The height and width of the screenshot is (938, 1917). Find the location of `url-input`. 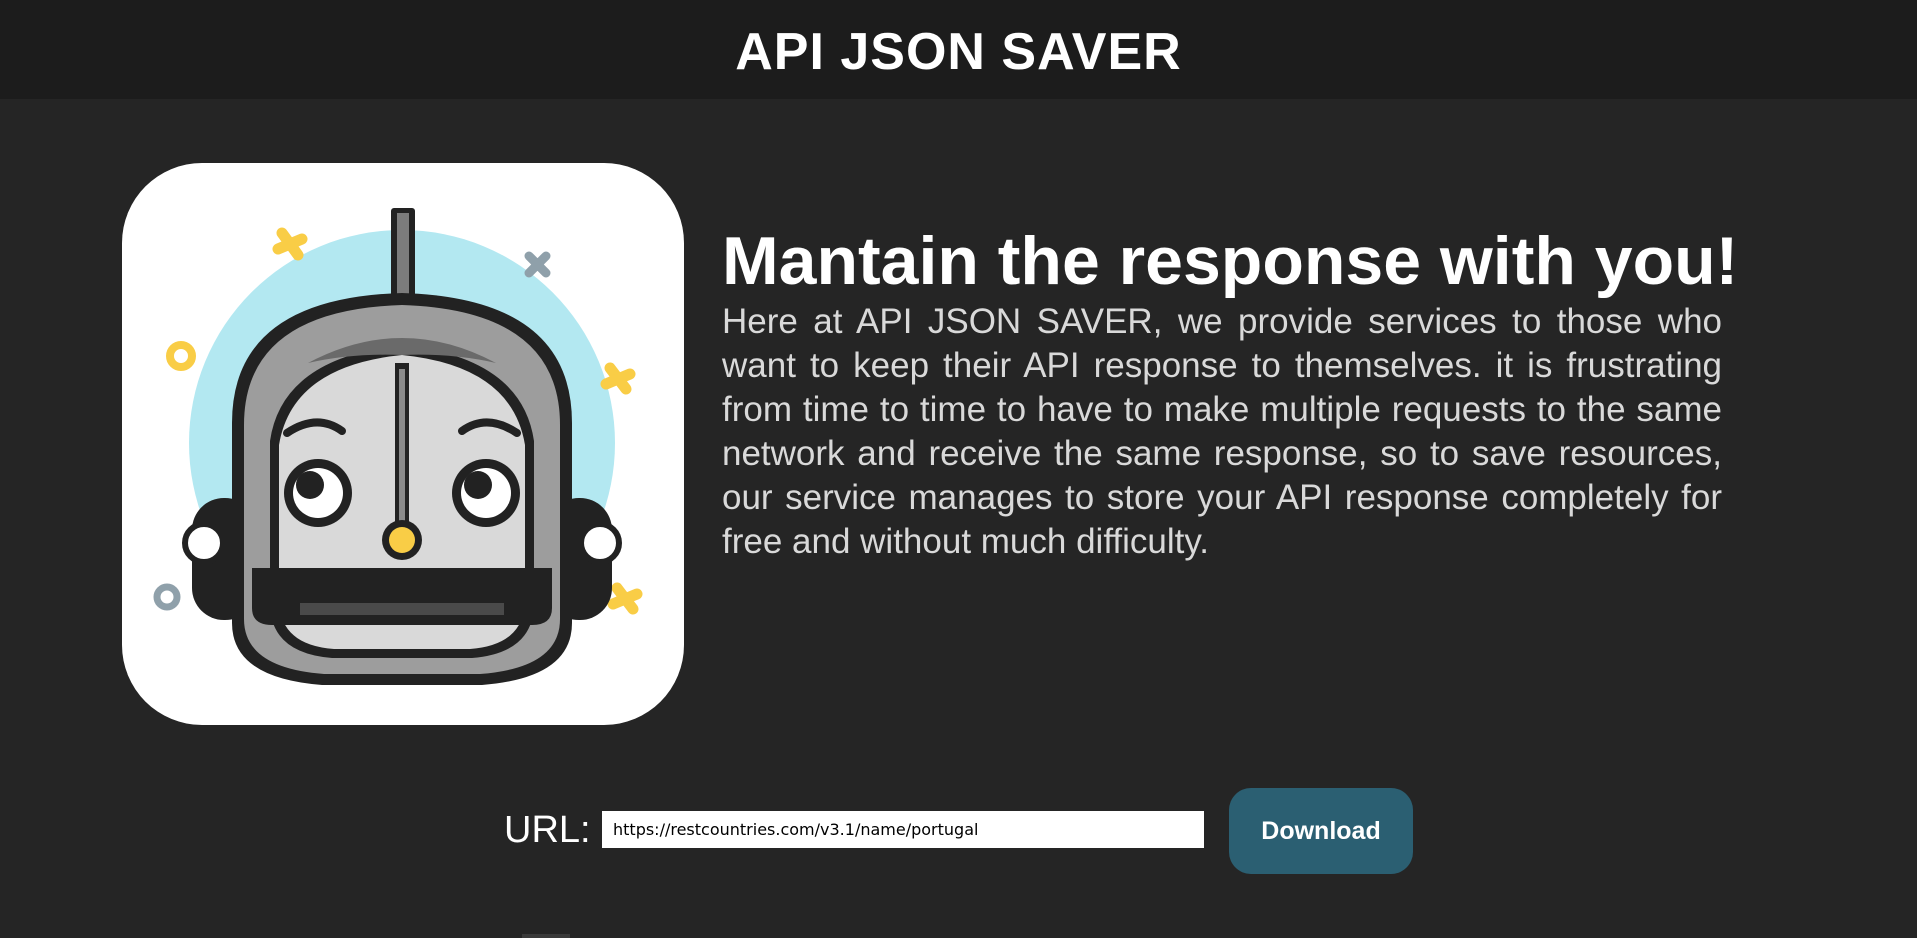

url-input is located at coordinates (903, 829).